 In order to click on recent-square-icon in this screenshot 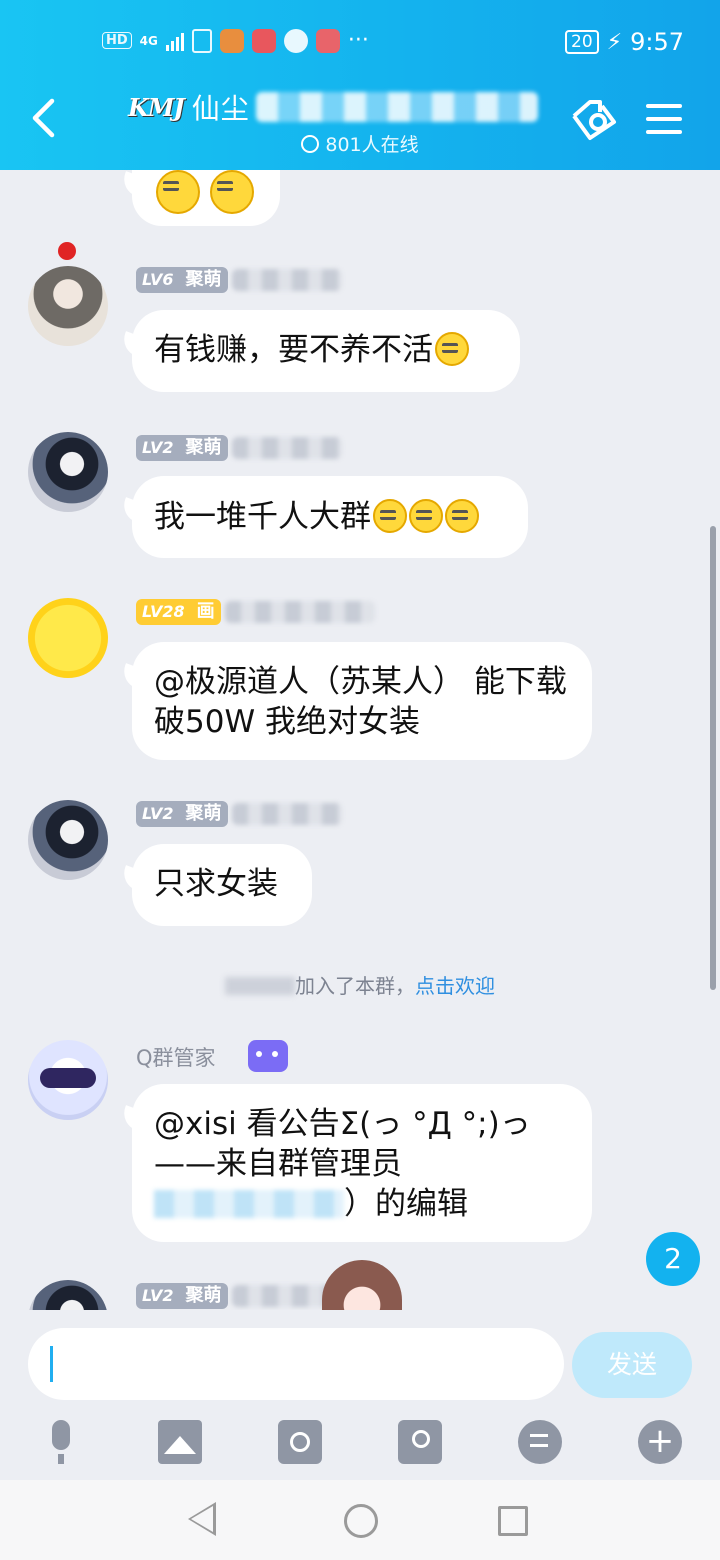, I will do `click(513, 1521)`.